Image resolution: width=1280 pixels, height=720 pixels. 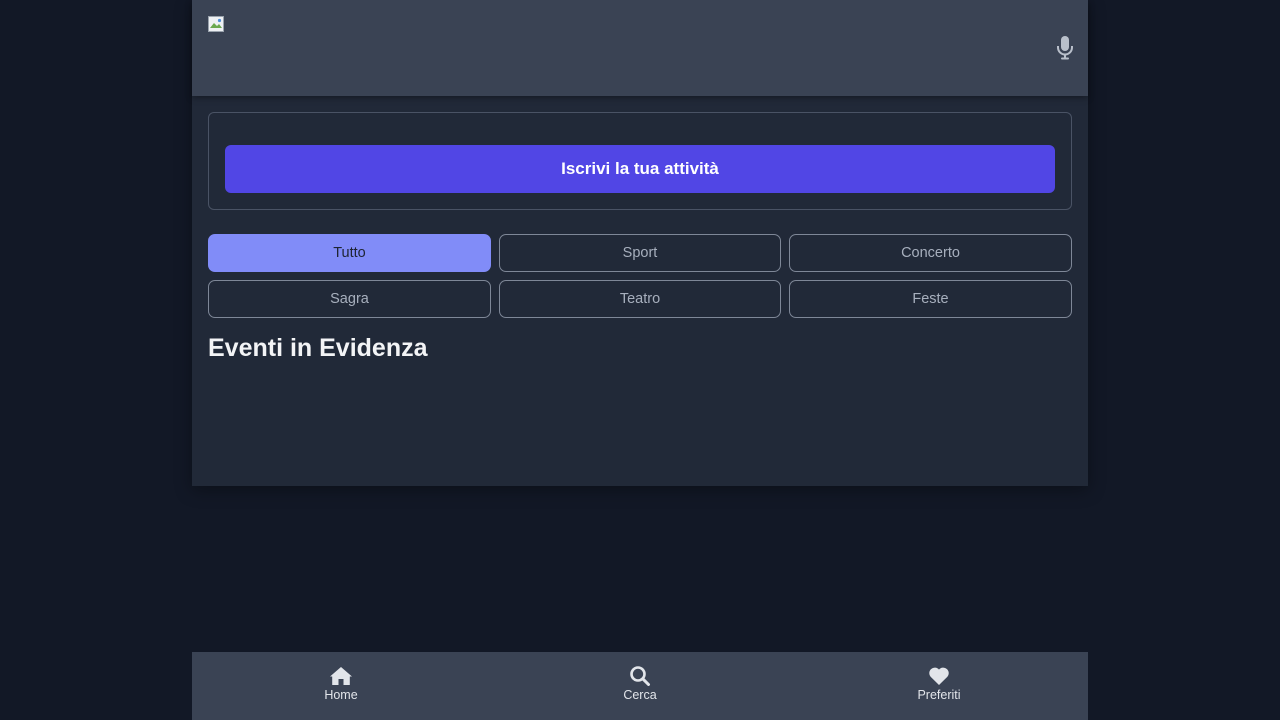 I want to click on nav-favorites-label: Preferiti, so click(x=939, y=695).